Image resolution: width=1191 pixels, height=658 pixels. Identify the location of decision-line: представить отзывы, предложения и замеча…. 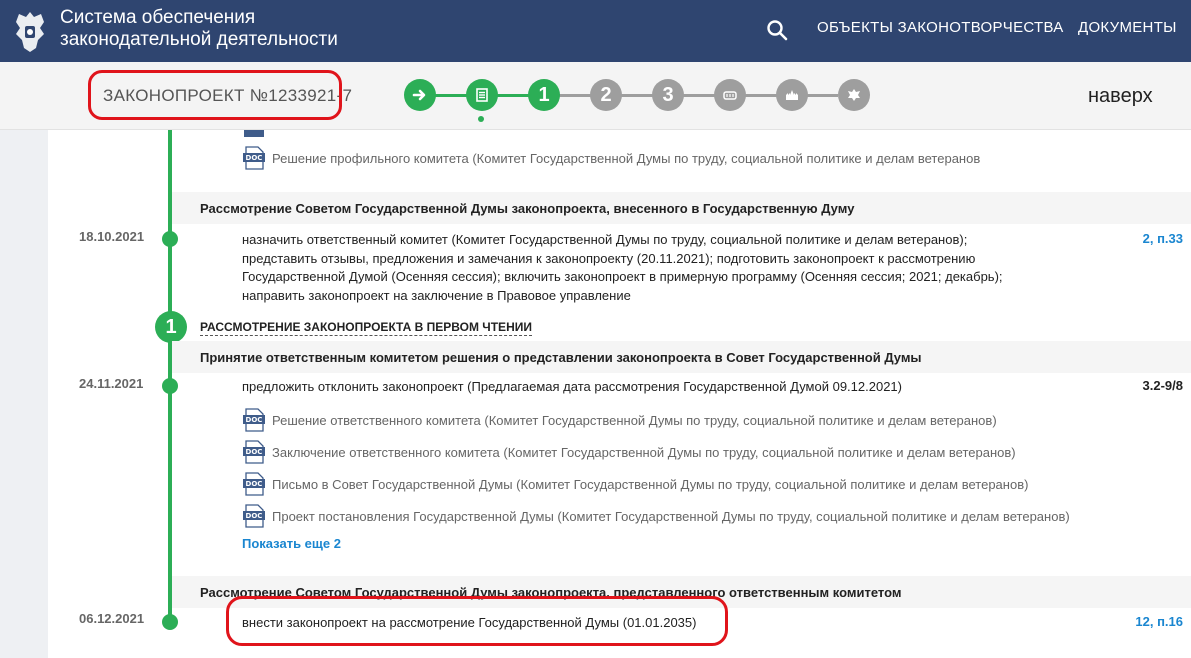
(609, 258).